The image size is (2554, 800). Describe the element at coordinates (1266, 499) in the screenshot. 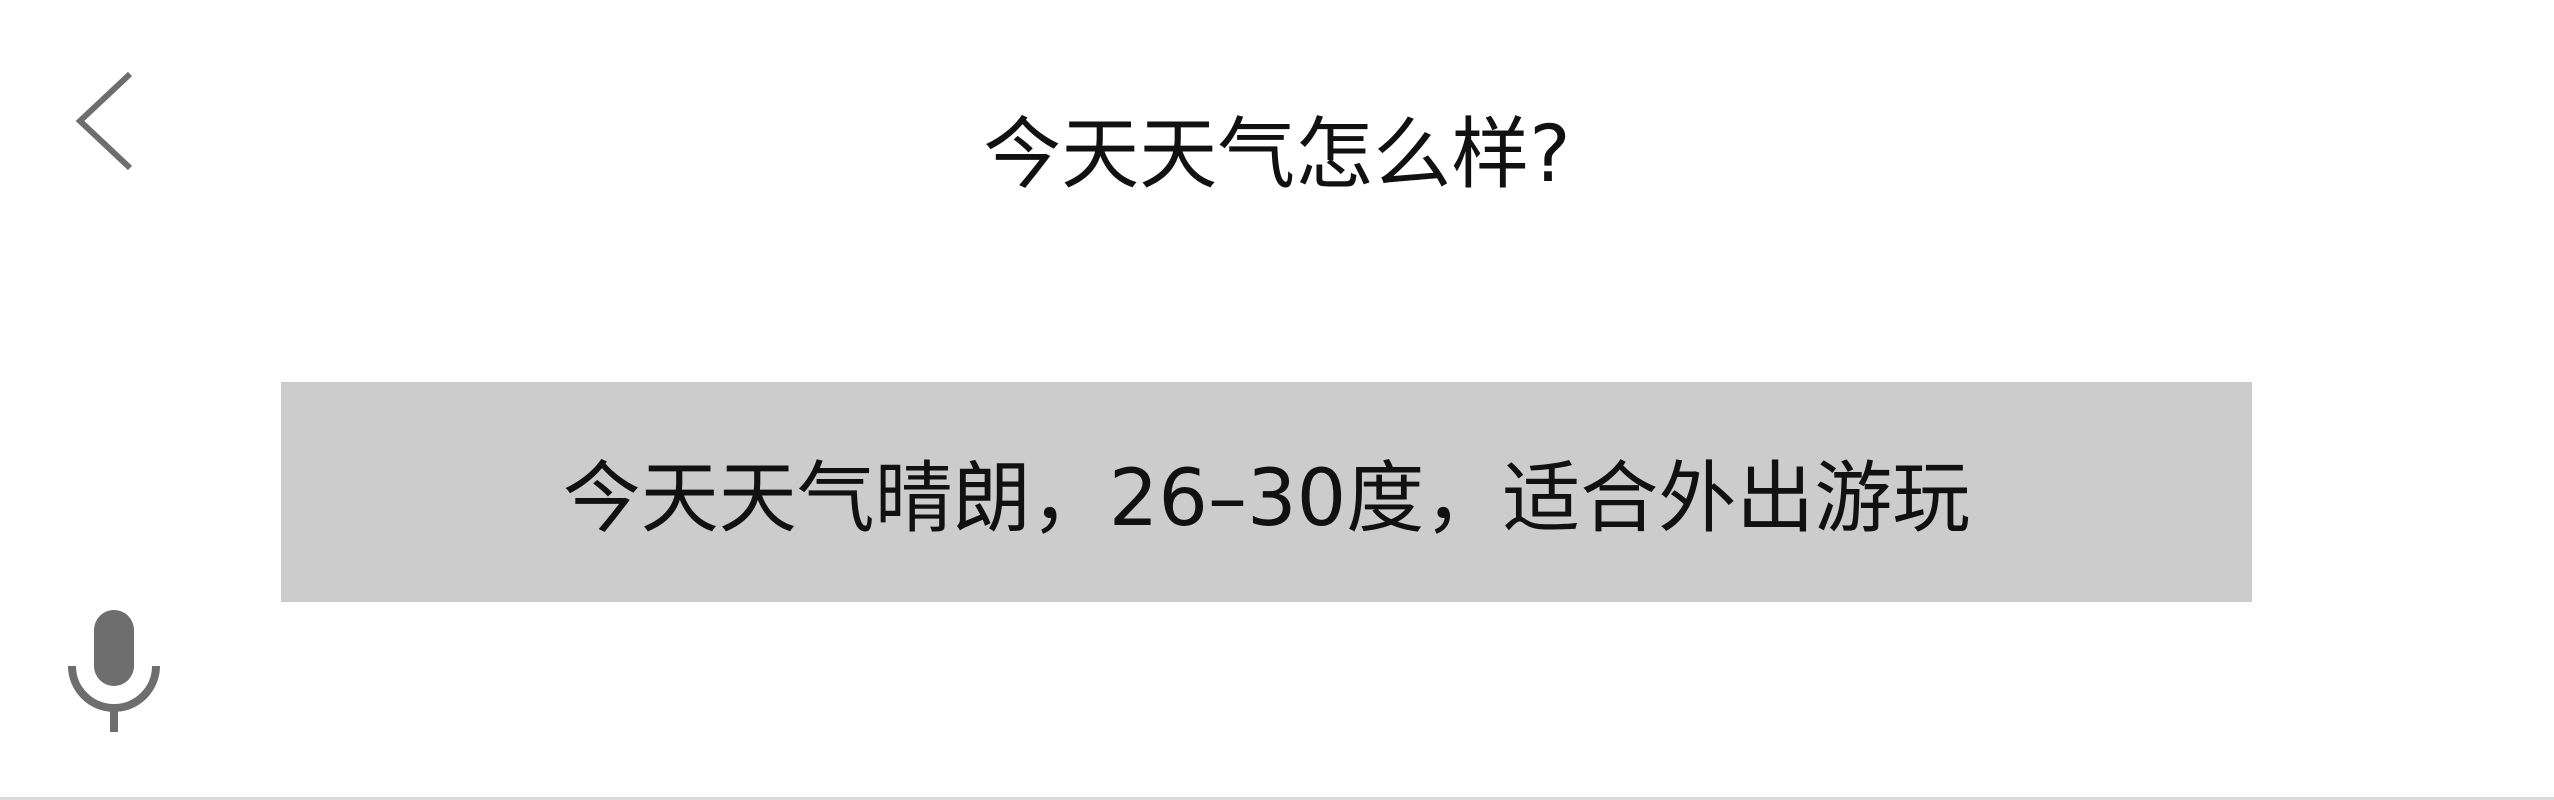

I see `answer-text: 今天天气晴朗，26–30度，适合外出游玩` at that location.